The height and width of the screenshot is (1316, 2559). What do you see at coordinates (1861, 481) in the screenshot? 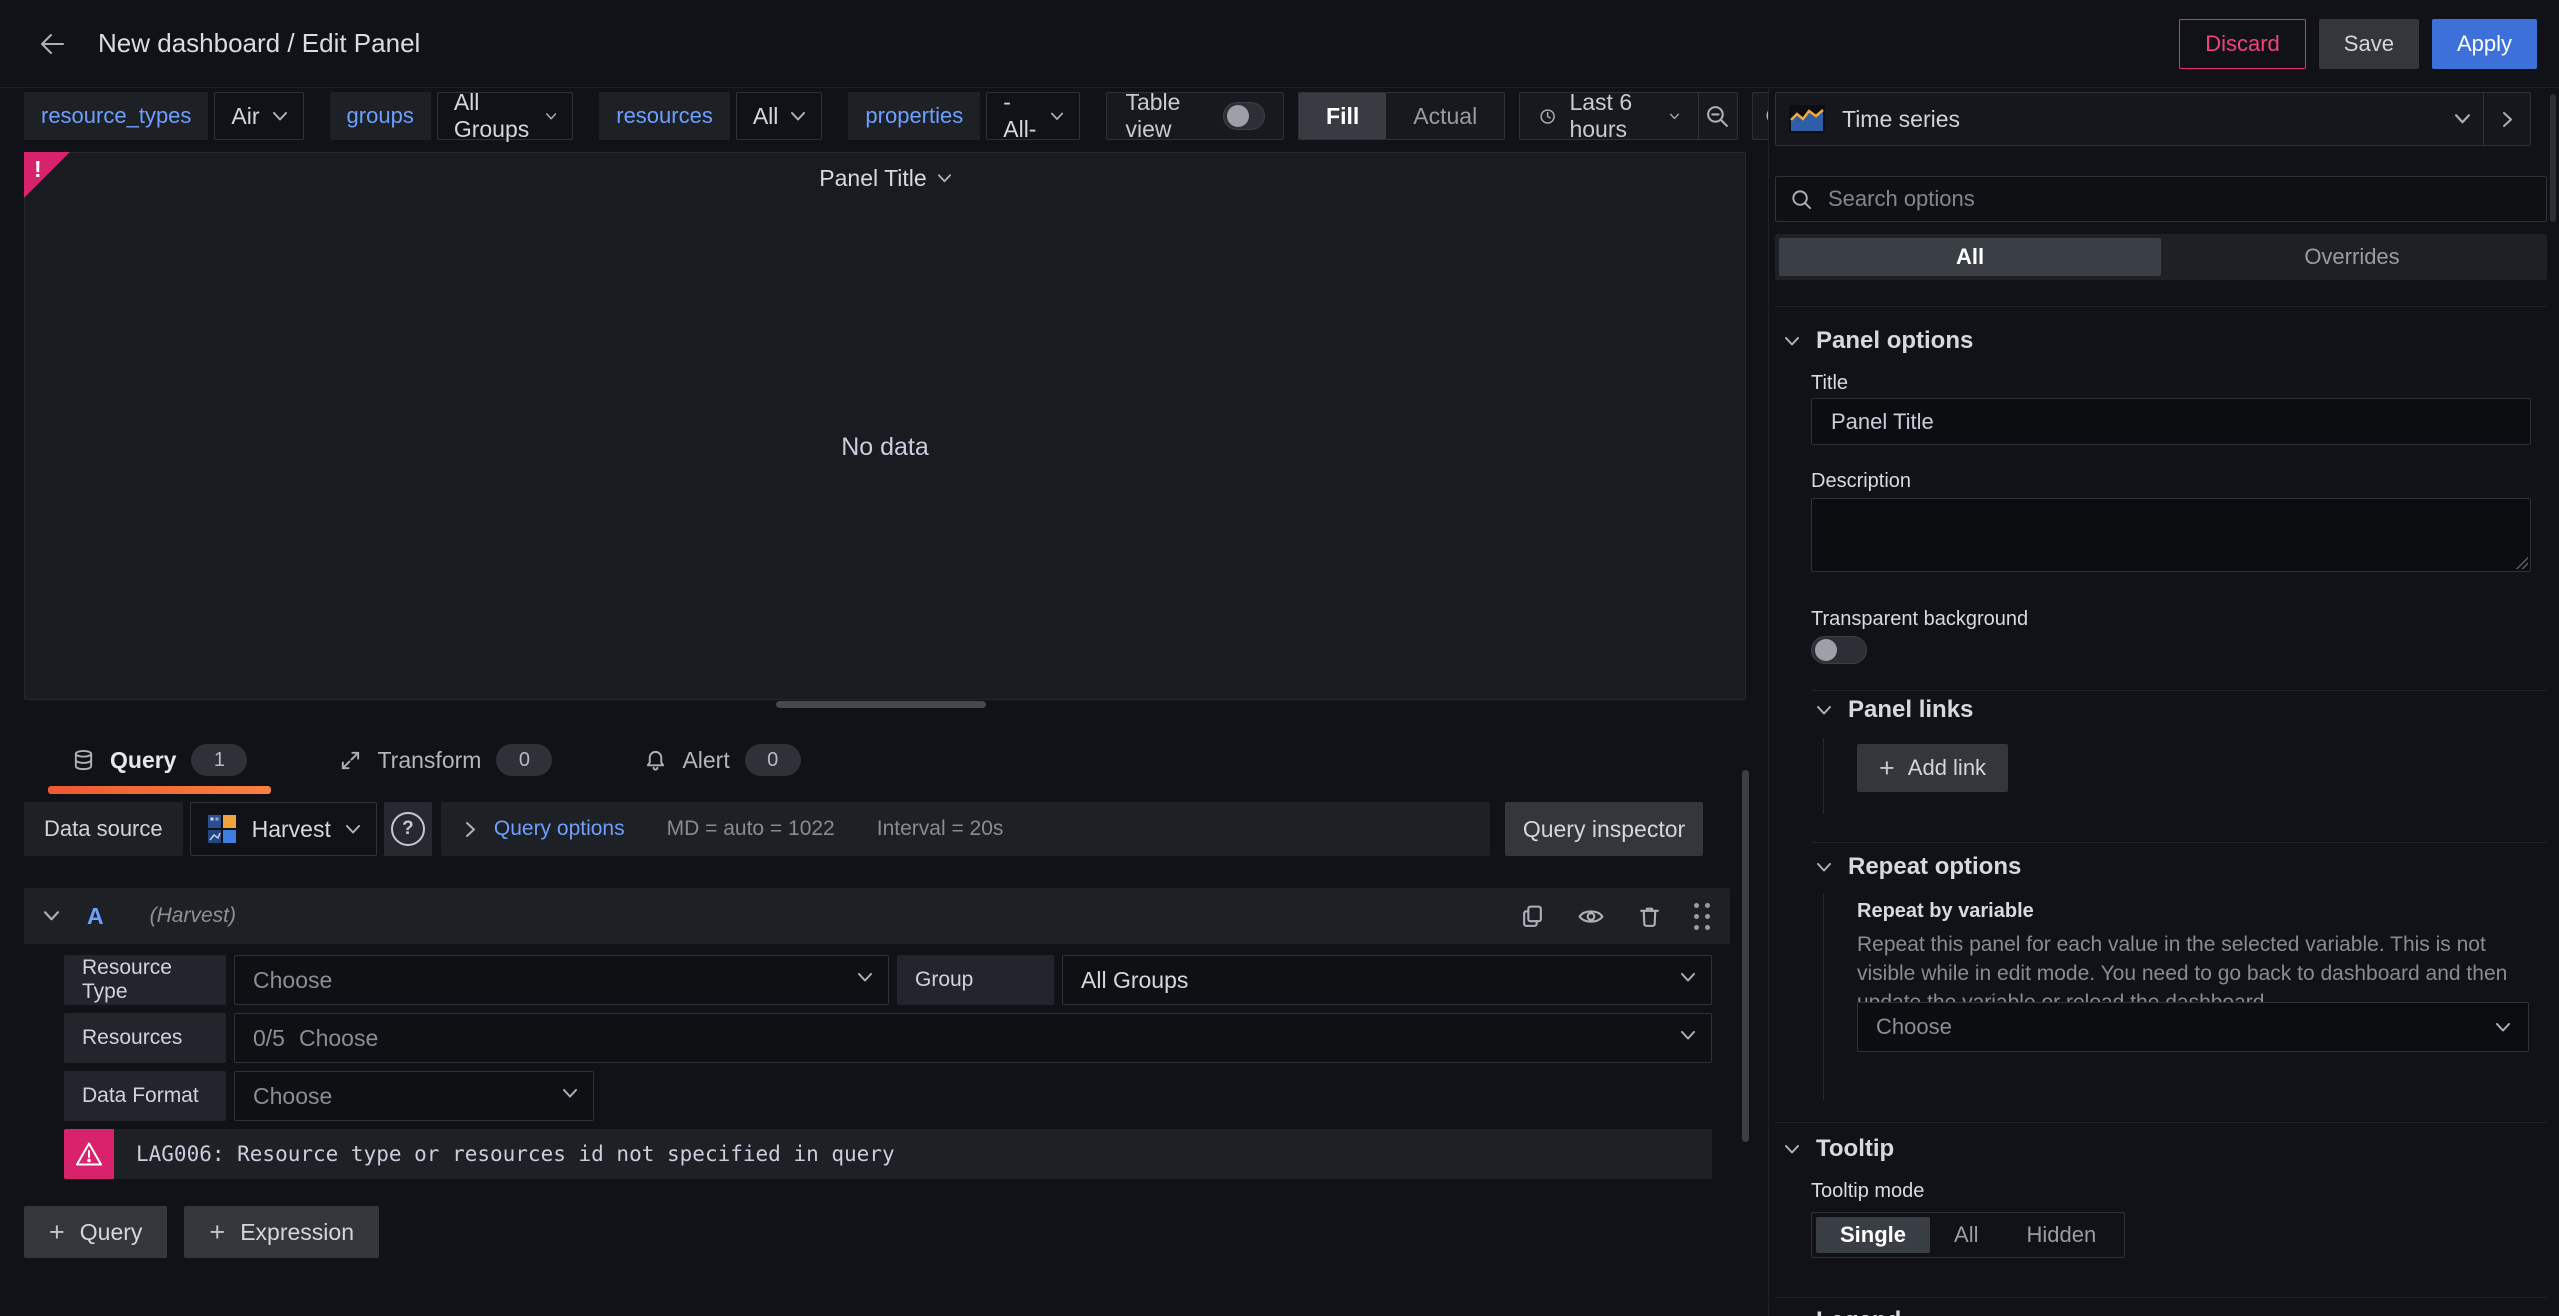
I see `description-field-label: Description` at bounding box center [1861, 481].